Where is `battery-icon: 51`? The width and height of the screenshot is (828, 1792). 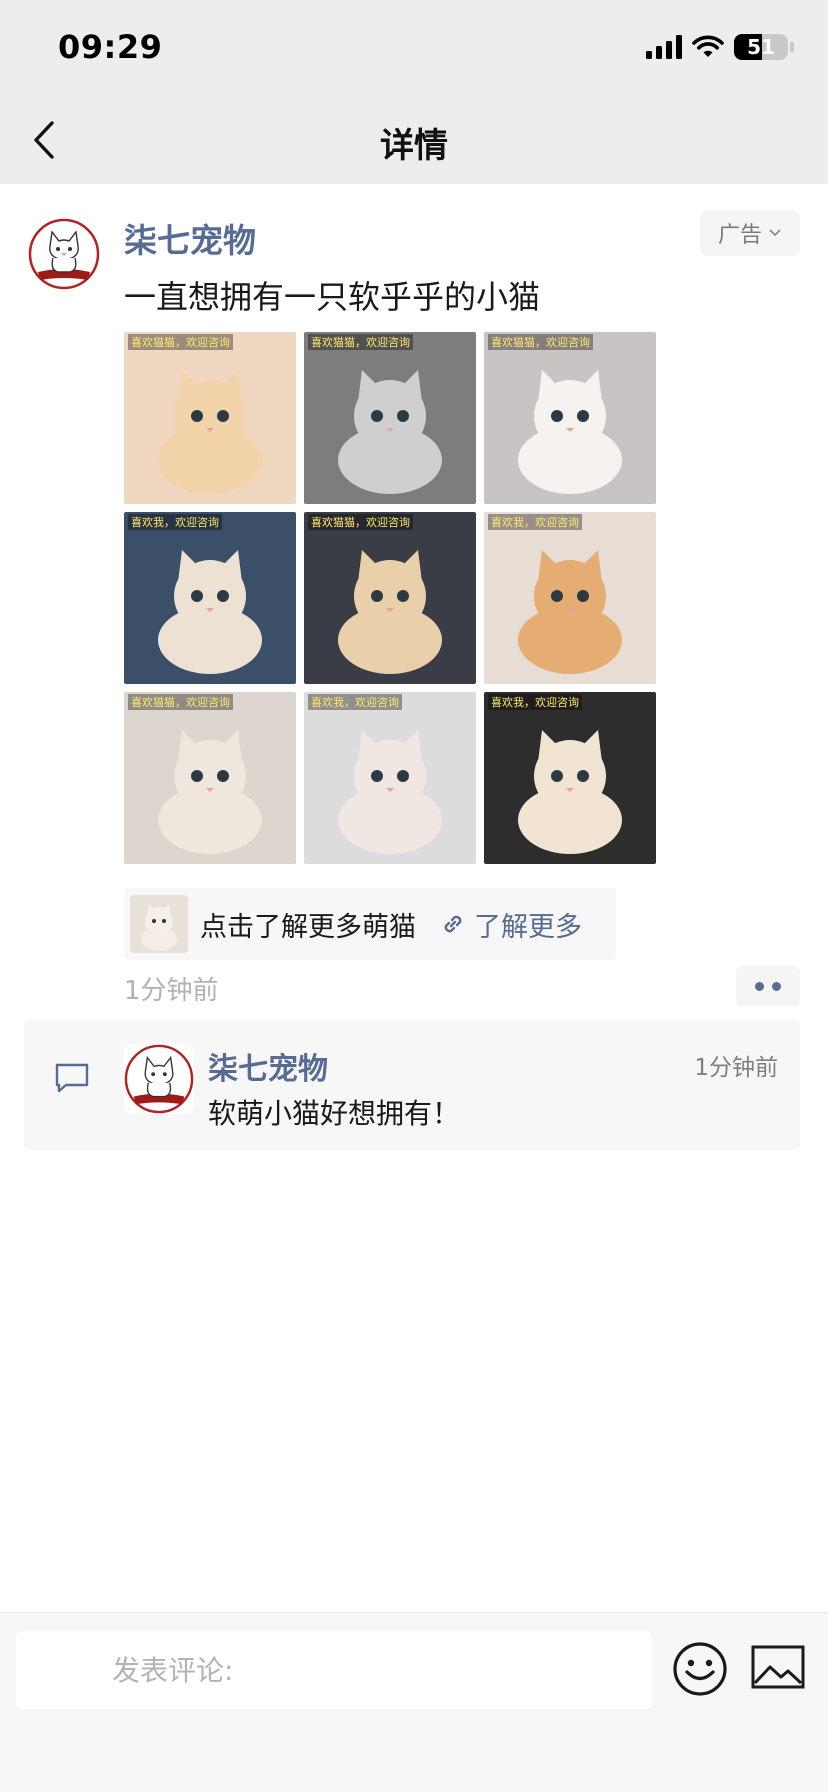
battery-icon: 51 is located at coordinates (761, 47).